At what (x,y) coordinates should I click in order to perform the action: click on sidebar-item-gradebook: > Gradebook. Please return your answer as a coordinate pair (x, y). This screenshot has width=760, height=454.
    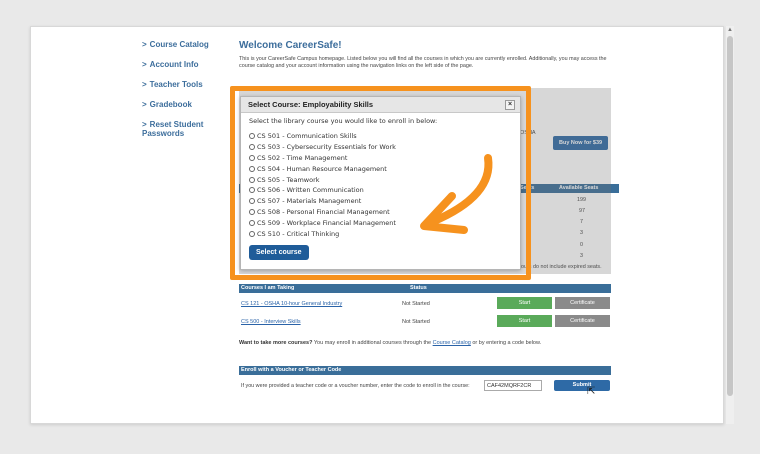
    Looking at the image, I should click on (187, 104).